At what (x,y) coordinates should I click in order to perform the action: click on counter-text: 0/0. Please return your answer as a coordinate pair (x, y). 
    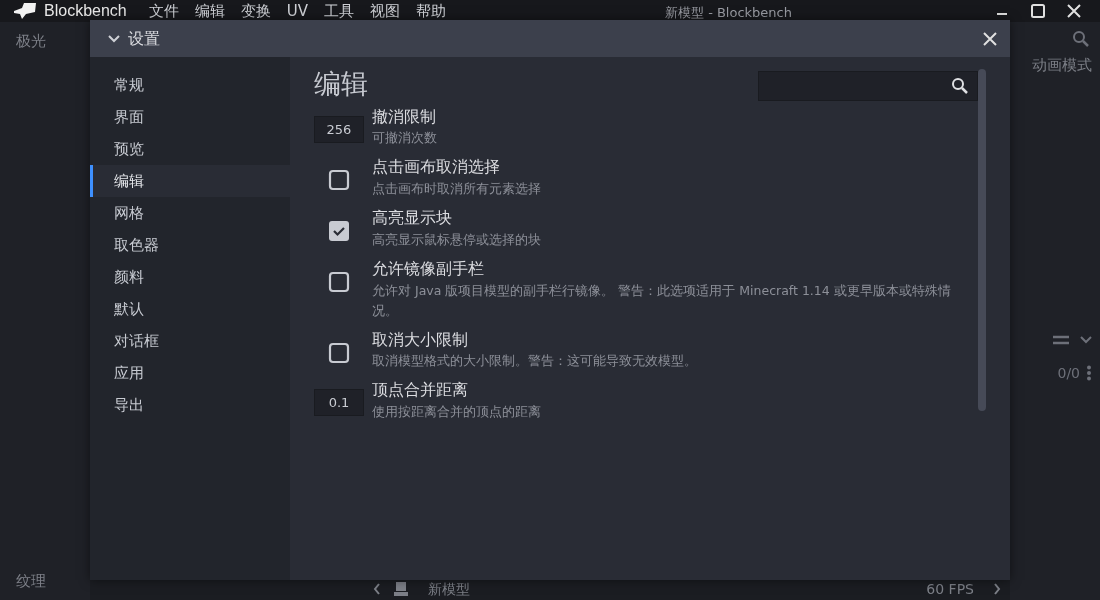
    Looking at the image, I should click on (1068, 373).